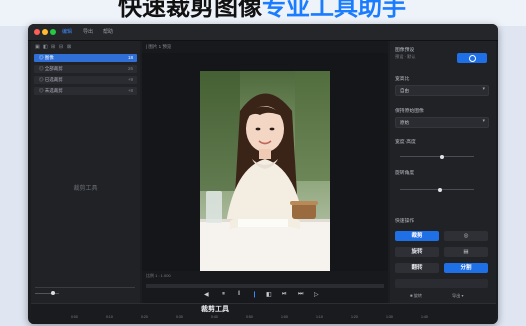 The image size is (526, 326). I want to click on footer-export-label: 导出 ▾, so click(458, 296).